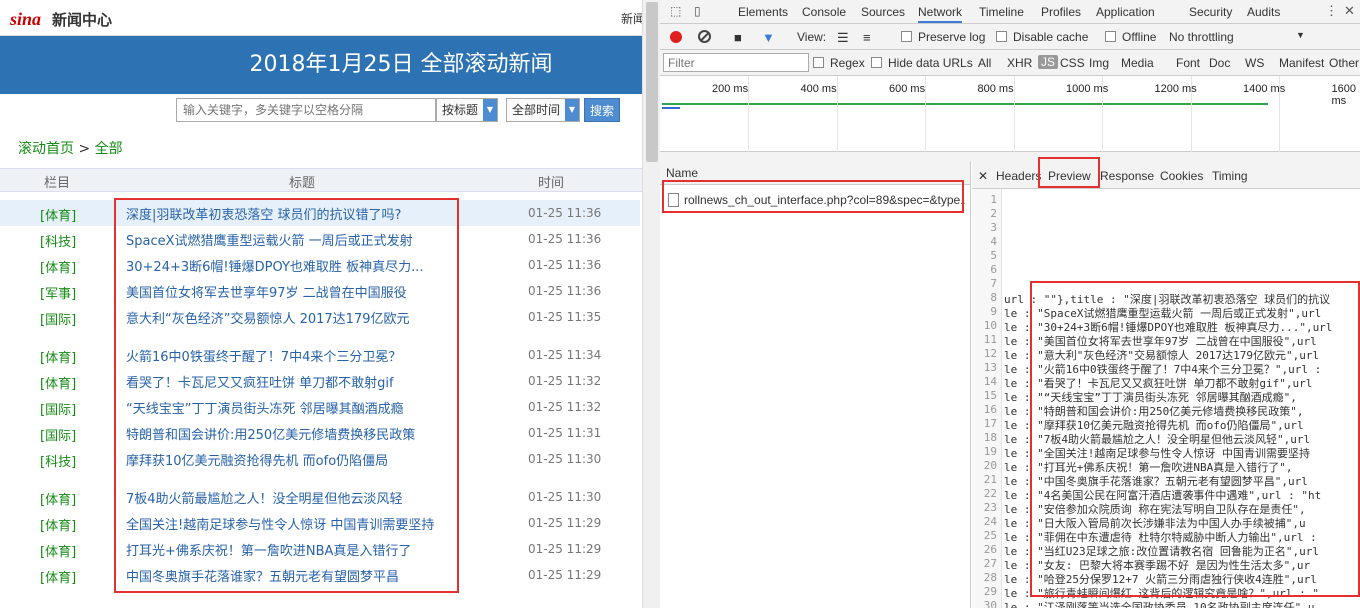 This screenshot has height=608, width=1360. I want to click on site-name: 新闻中心, so click(82, 19).